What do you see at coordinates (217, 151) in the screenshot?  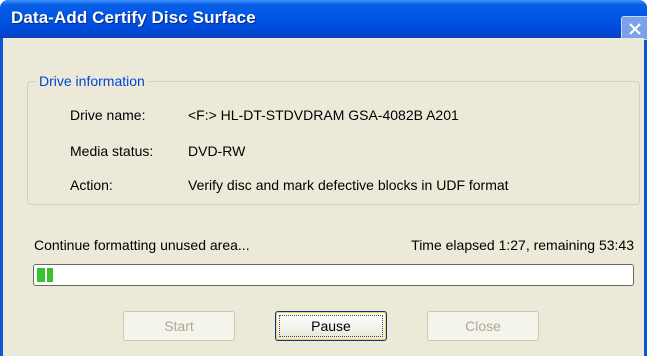 I see `media-status-value: DVD-RW` at bounding box center [217, 151].